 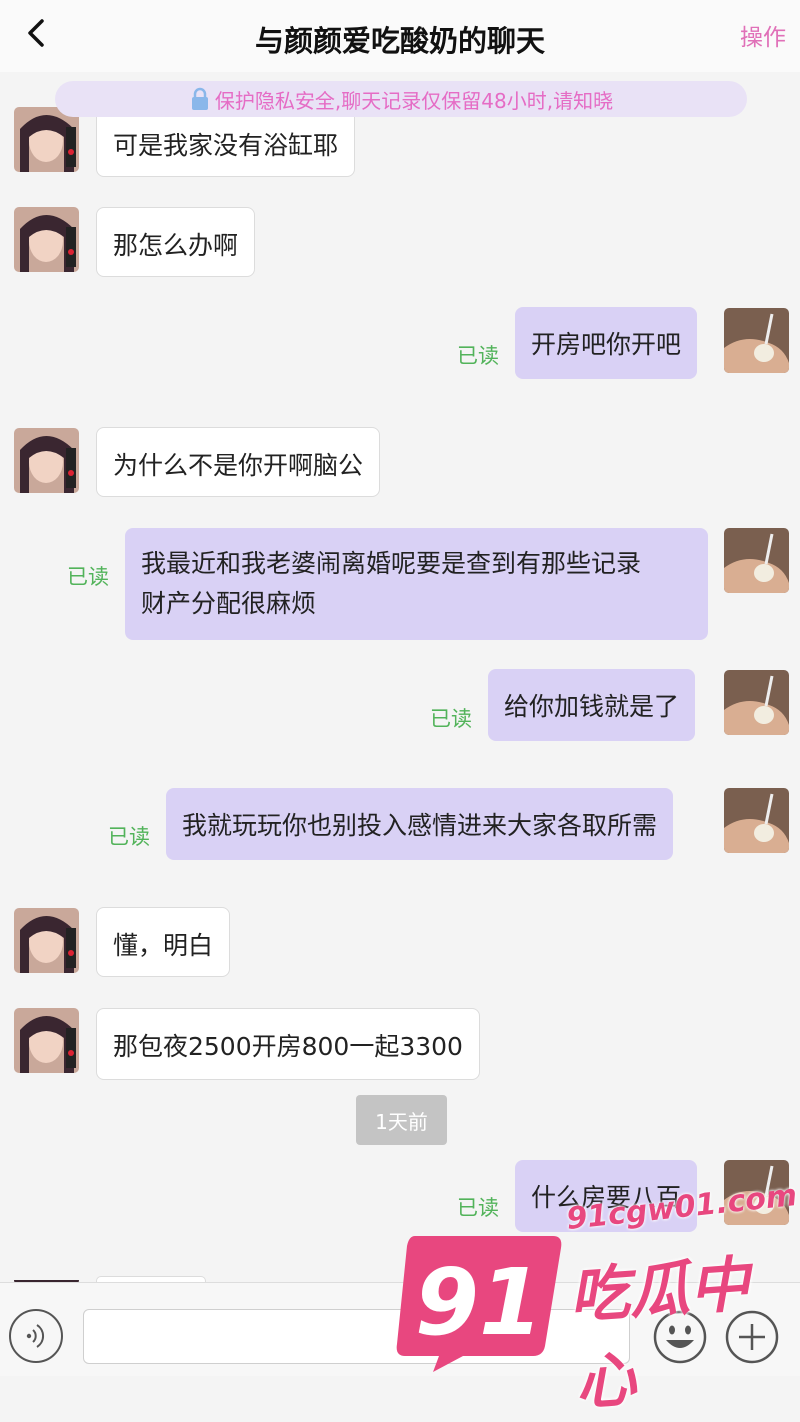 What do you see at coordinates (226, 145) in the screenshot?
I see `message-text: 可是我家没有浴缸耶` at bounding box center [226, 145].